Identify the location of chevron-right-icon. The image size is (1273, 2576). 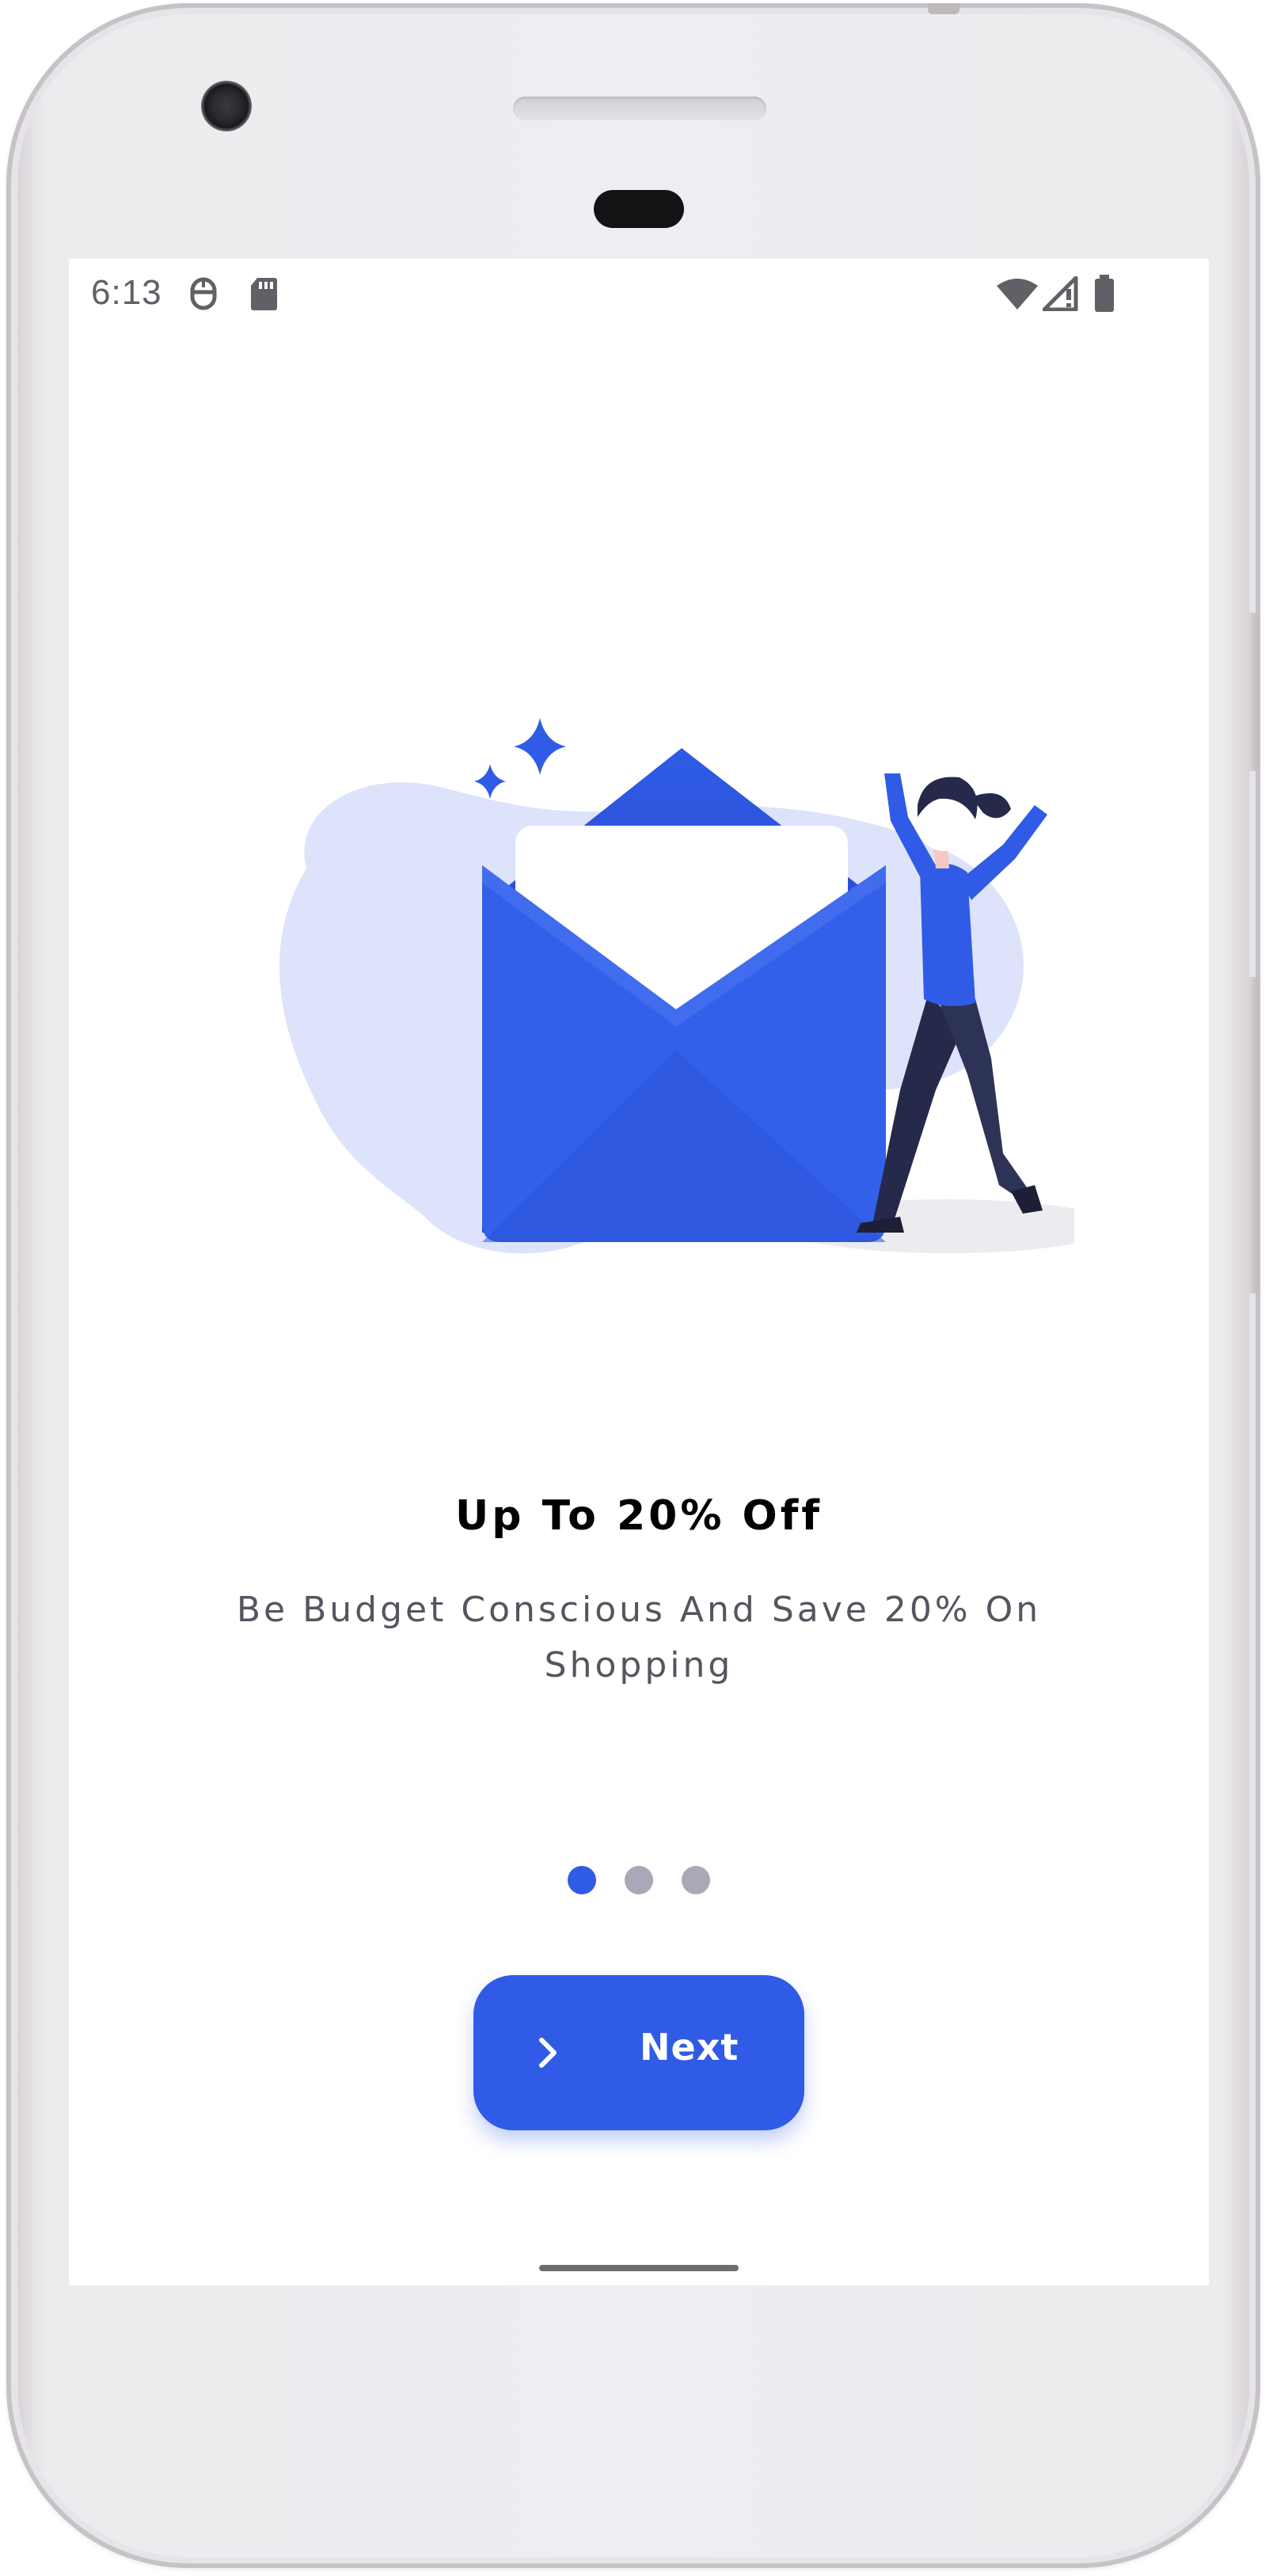
(548, 2053).